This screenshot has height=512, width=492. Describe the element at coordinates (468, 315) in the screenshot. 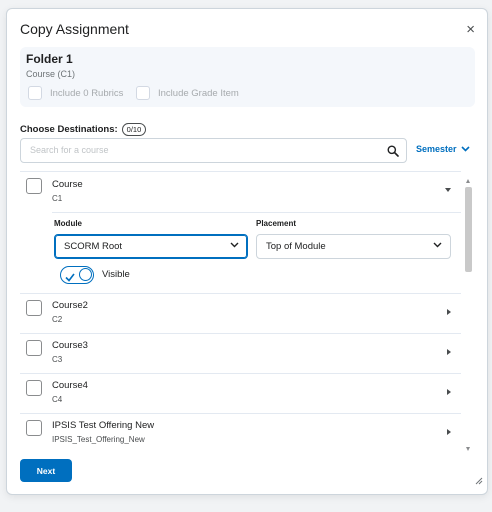

I see `list-scrollbar` at that location.